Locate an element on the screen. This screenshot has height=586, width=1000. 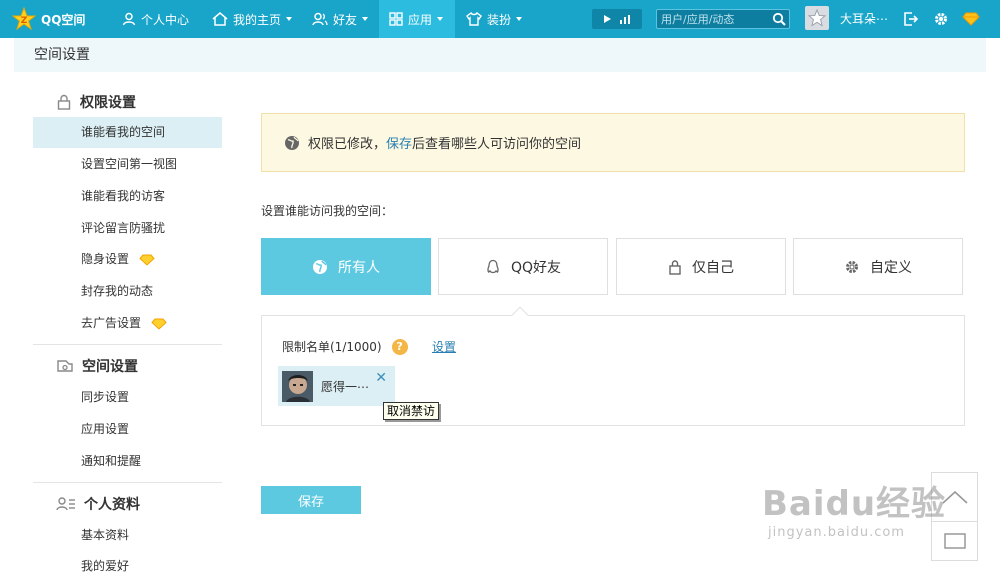
play-icon is located at coordinates (607, 19).